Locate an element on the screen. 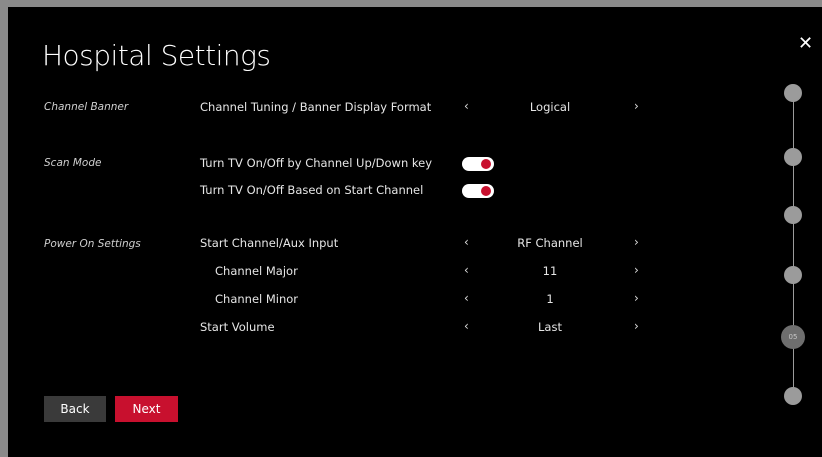  tv-onoff-updown-toggle is located at coordinates (478, 164).